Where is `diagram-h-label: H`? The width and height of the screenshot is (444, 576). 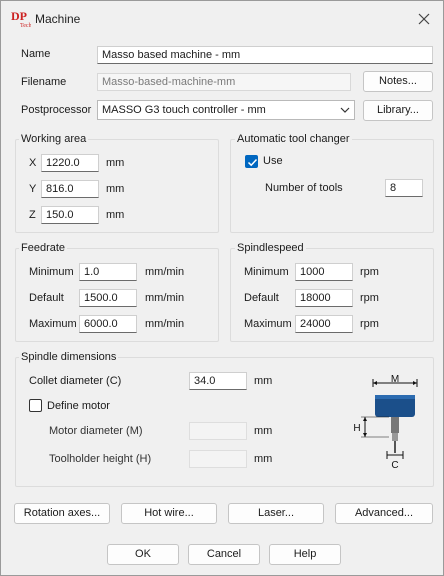
diagram-h-label: H is located at coordinates (356, 428).